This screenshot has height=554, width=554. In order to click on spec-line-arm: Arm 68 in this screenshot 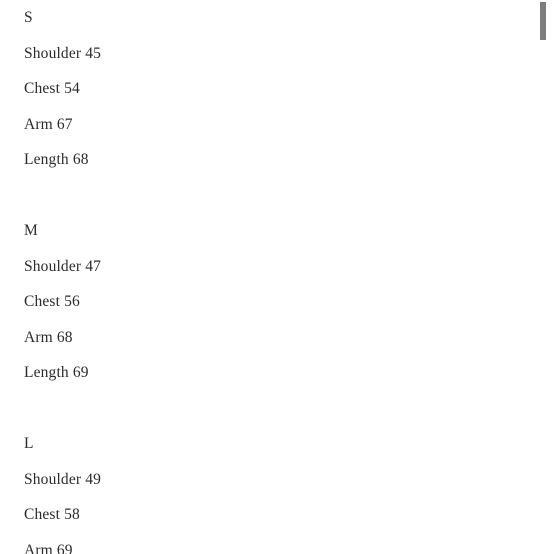, I will do `click(48, 337)`.